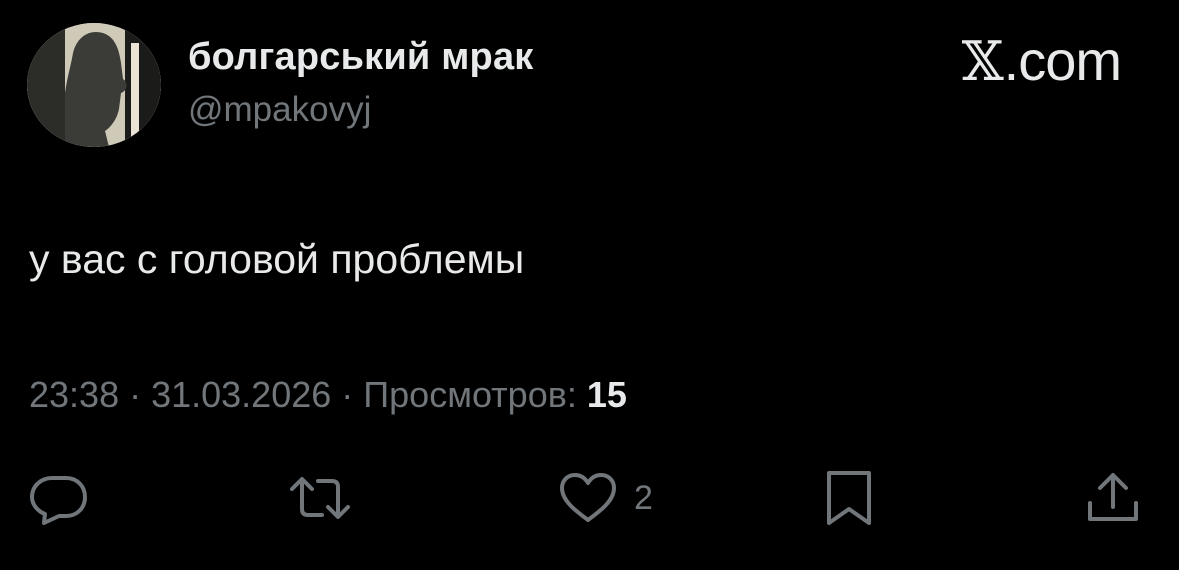 The height and width of the screenshot is (570, 1179). What do you see at coordinates (1062, 60) in the screenshot?
I see `brand-suffix: .com` at bounding box center [1062, 60].